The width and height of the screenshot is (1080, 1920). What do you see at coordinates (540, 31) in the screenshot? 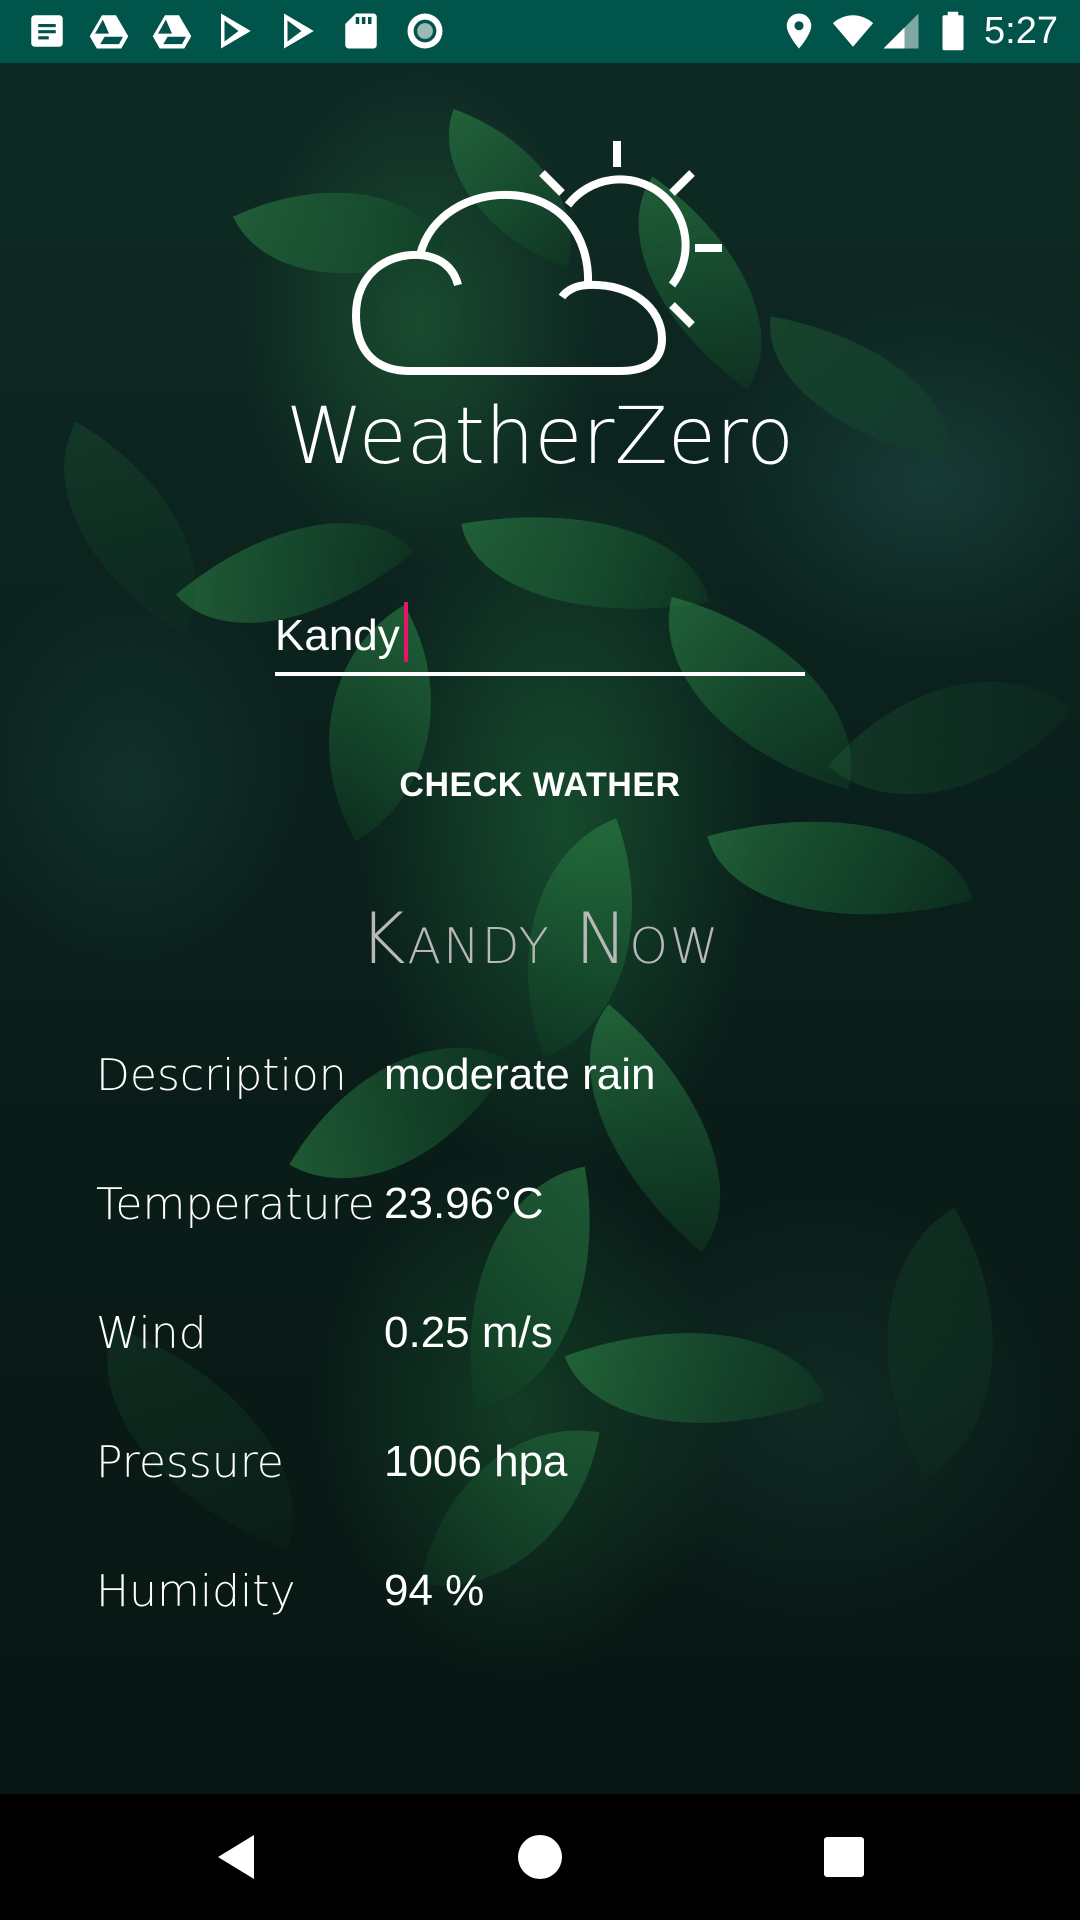
I see `status-bar: 5:27` at bounding box center [540, 31].